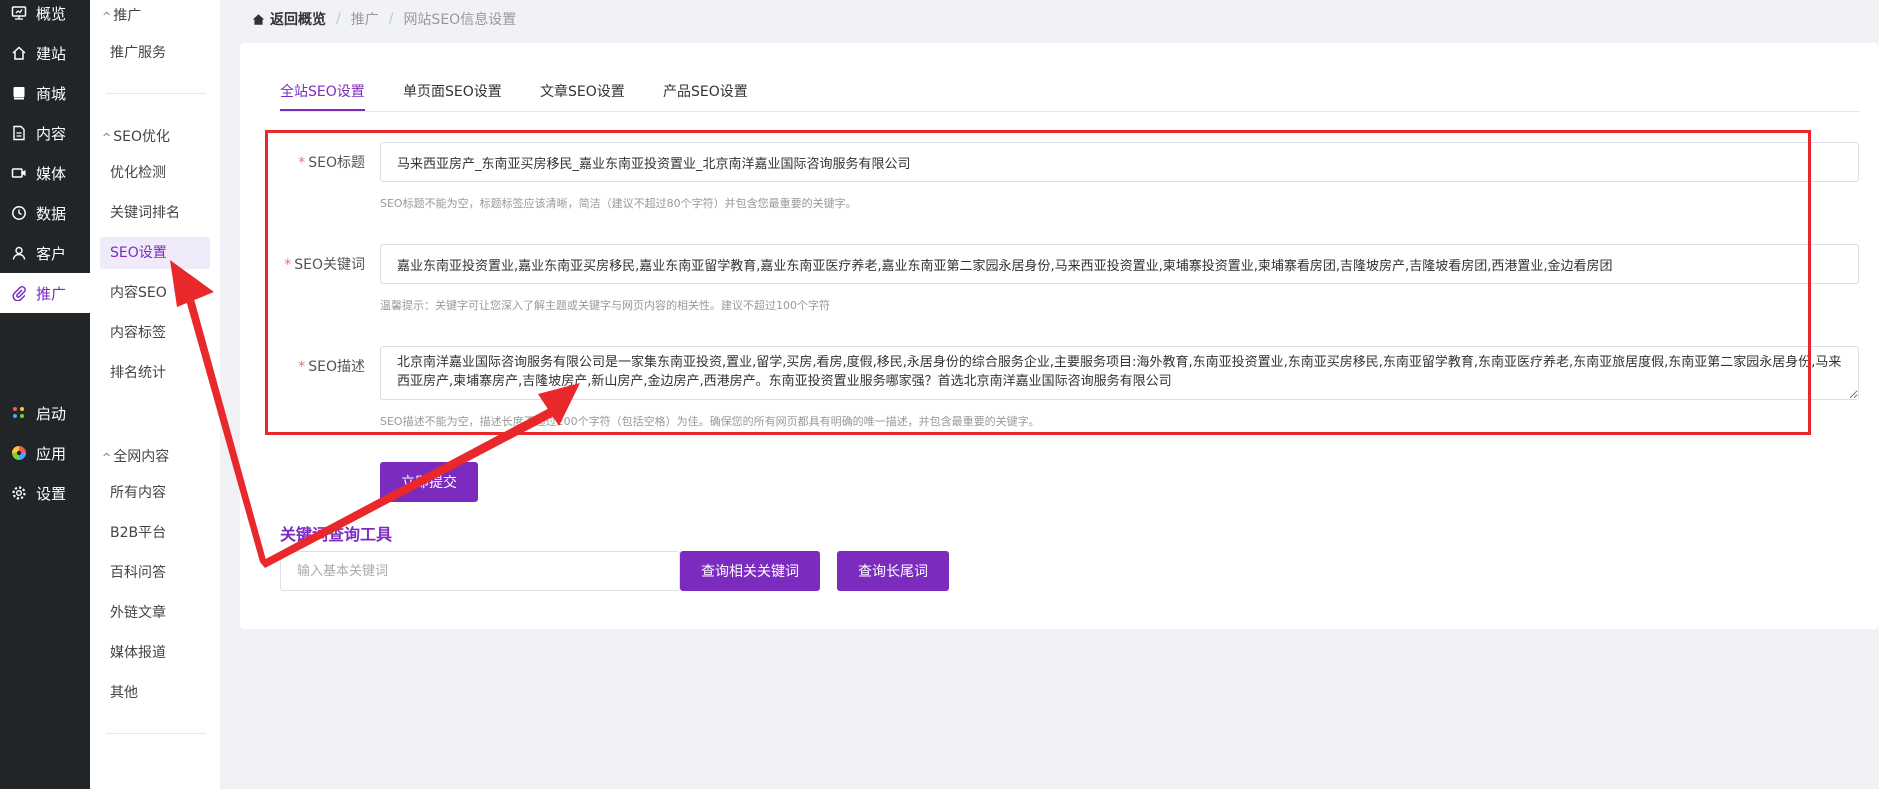  Describe the element at coordinates (19, 253) in the screenshot. I see `user-icon` at that location.